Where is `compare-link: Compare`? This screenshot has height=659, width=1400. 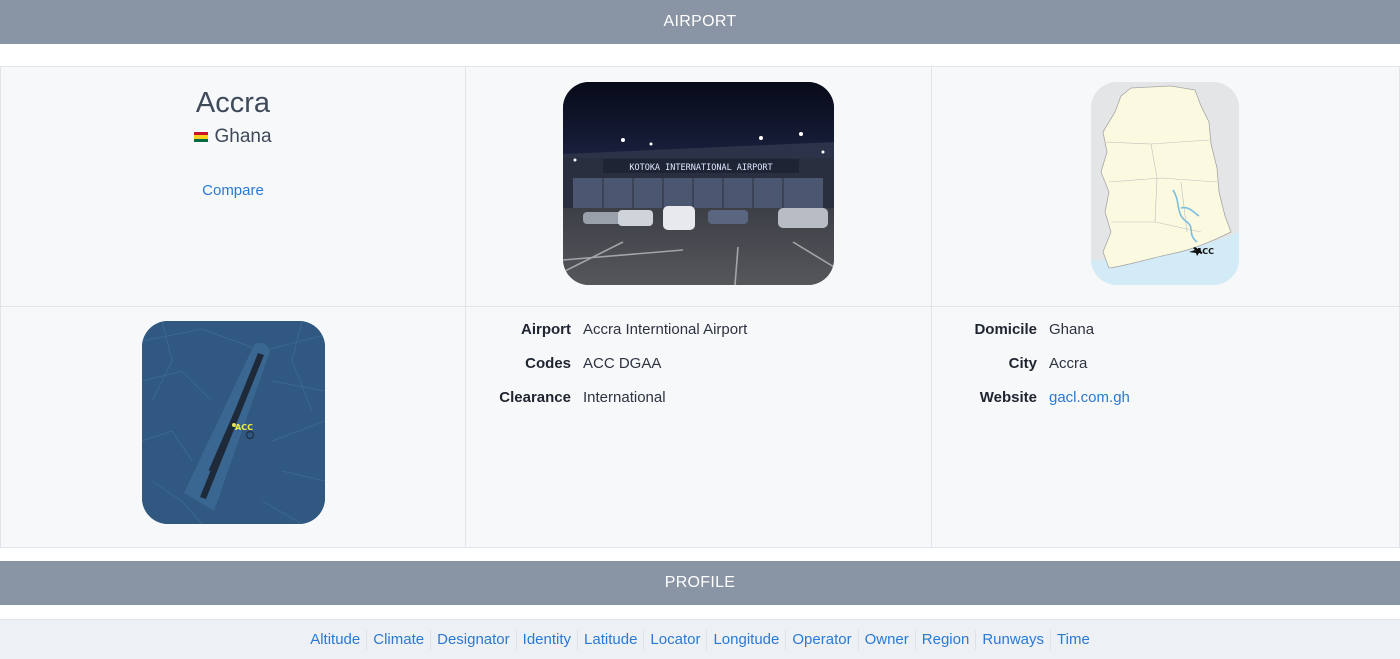 compare-link: Compare is located at coordinates (233, 190).